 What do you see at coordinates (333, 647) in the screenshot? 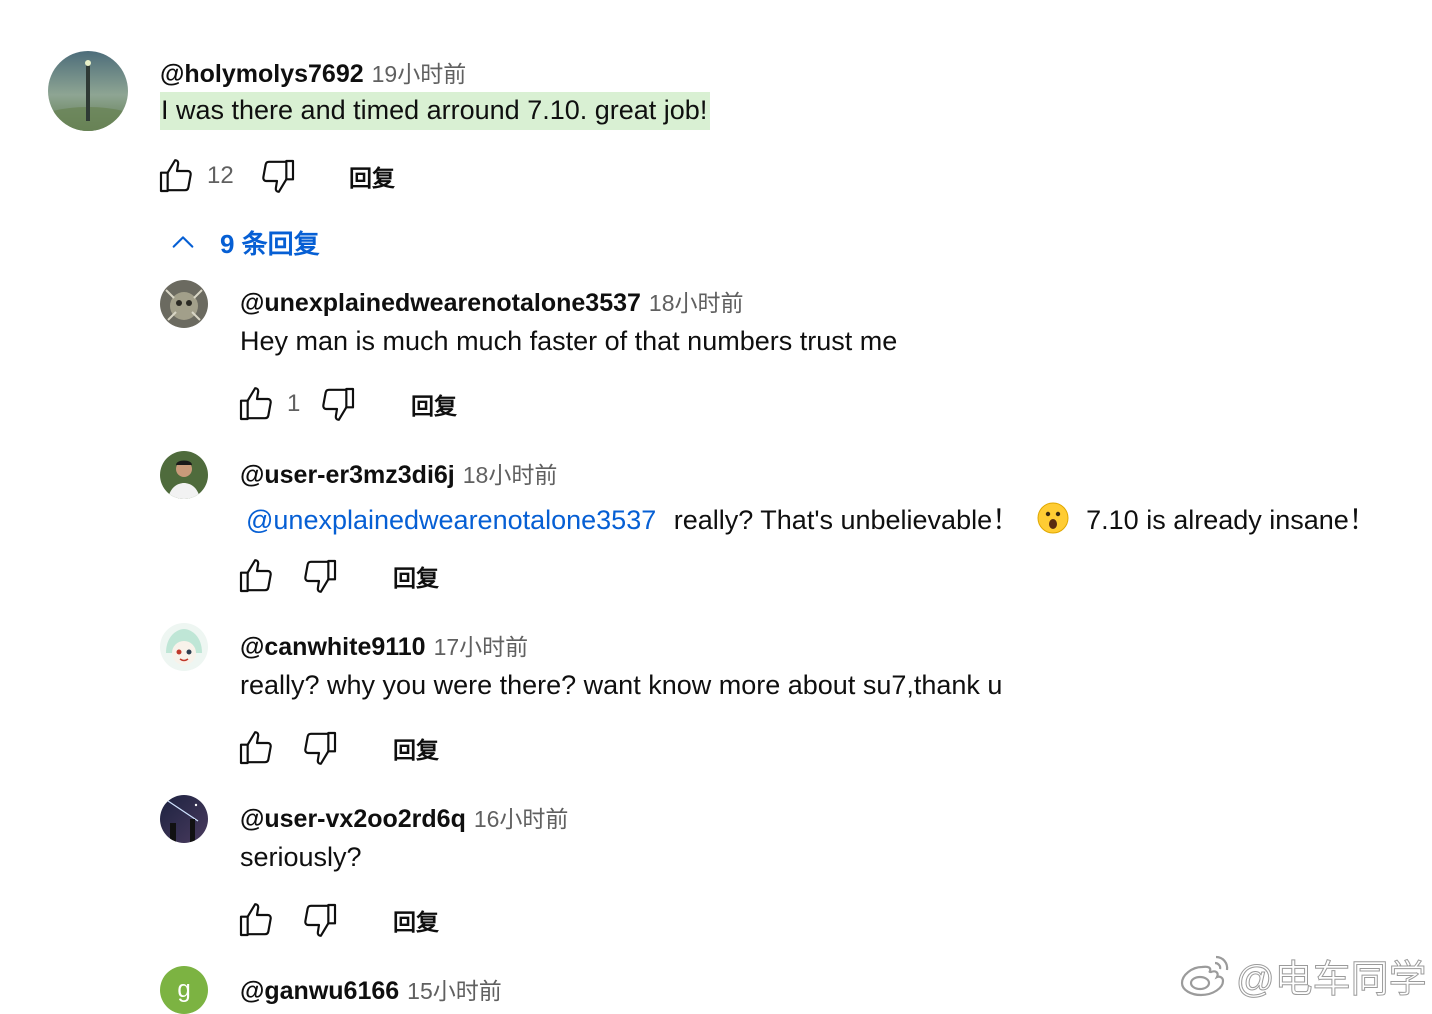
I see `comment-author: @canwhite9110` at bounding box center [333, 647].